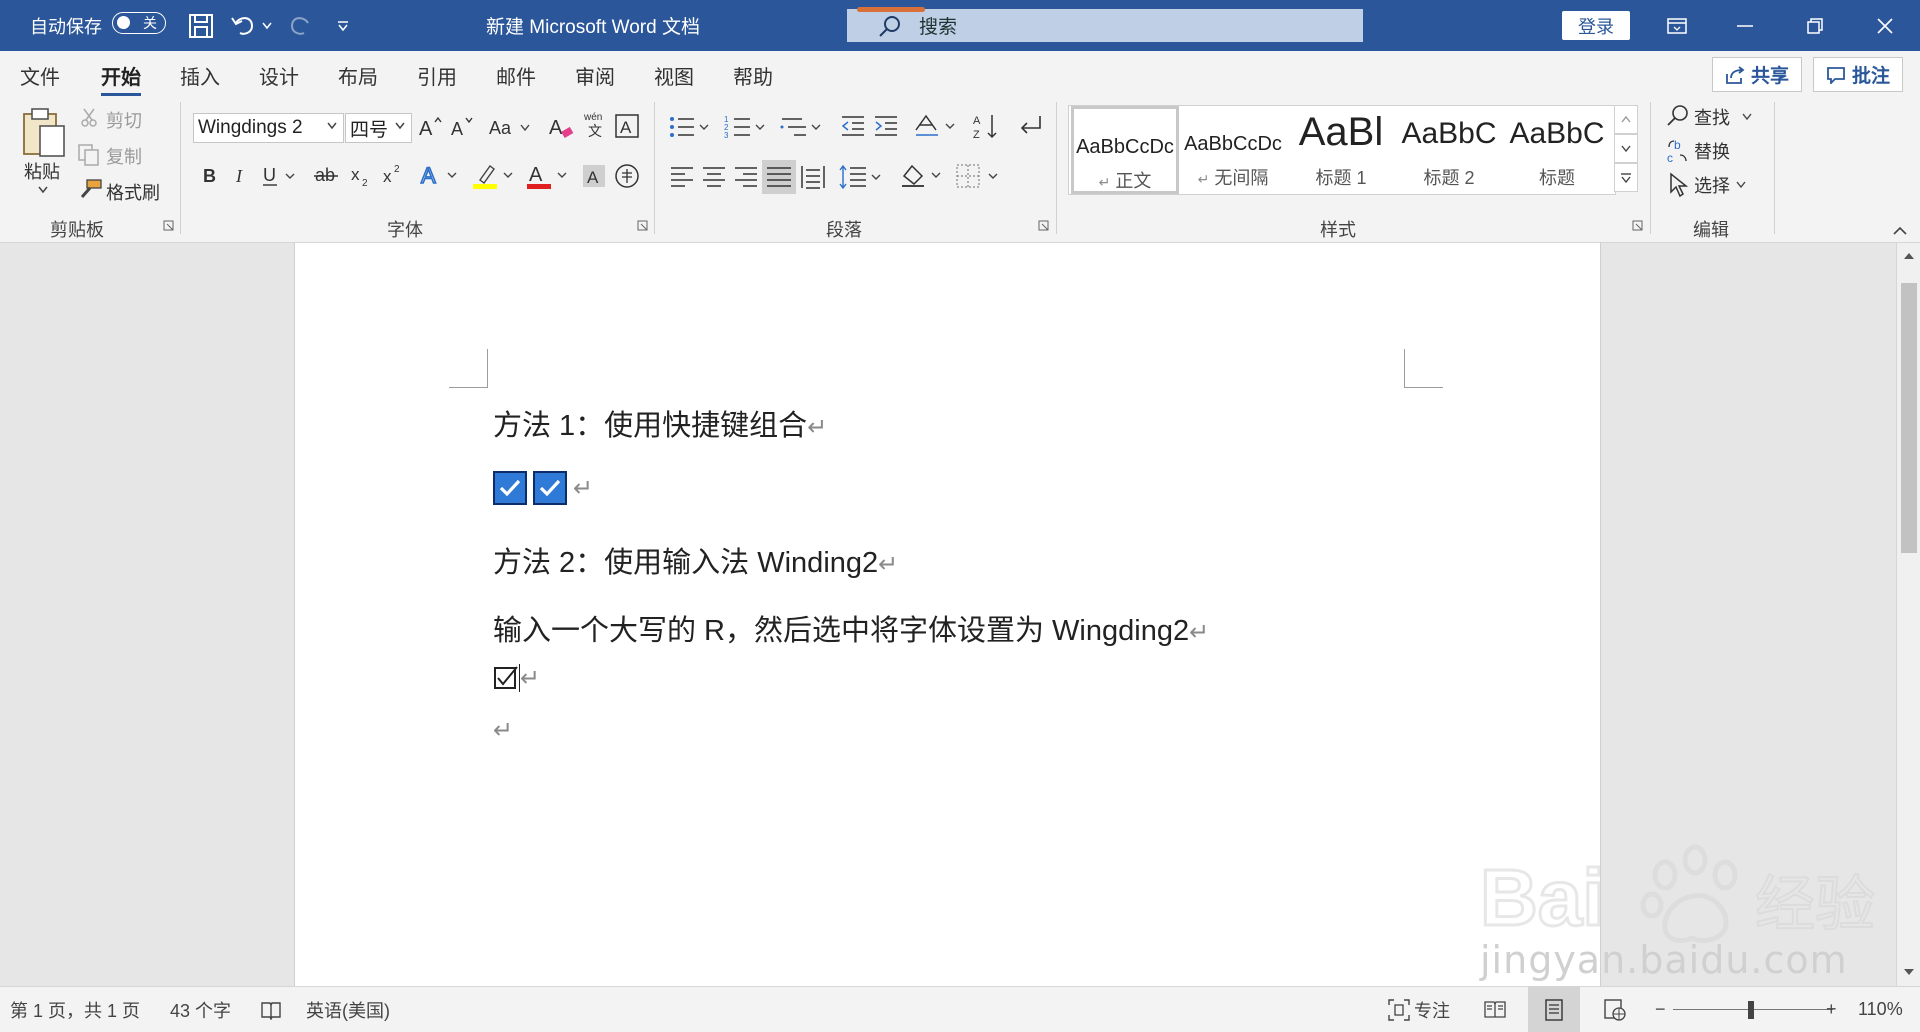 The image size is (1920, 1032). Describe the element at coordinates (1745, 25) in the screenshot. I see `minimize-icon` at that location.